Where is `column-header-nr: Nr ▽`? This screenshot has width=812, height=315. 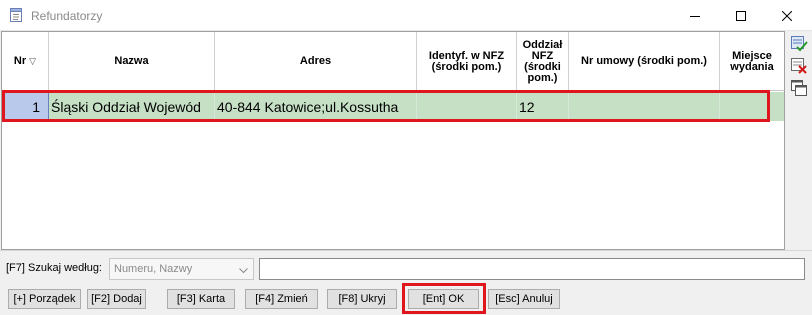
column-header-nr: Nr ▽ is located at coordinates (25, 61).